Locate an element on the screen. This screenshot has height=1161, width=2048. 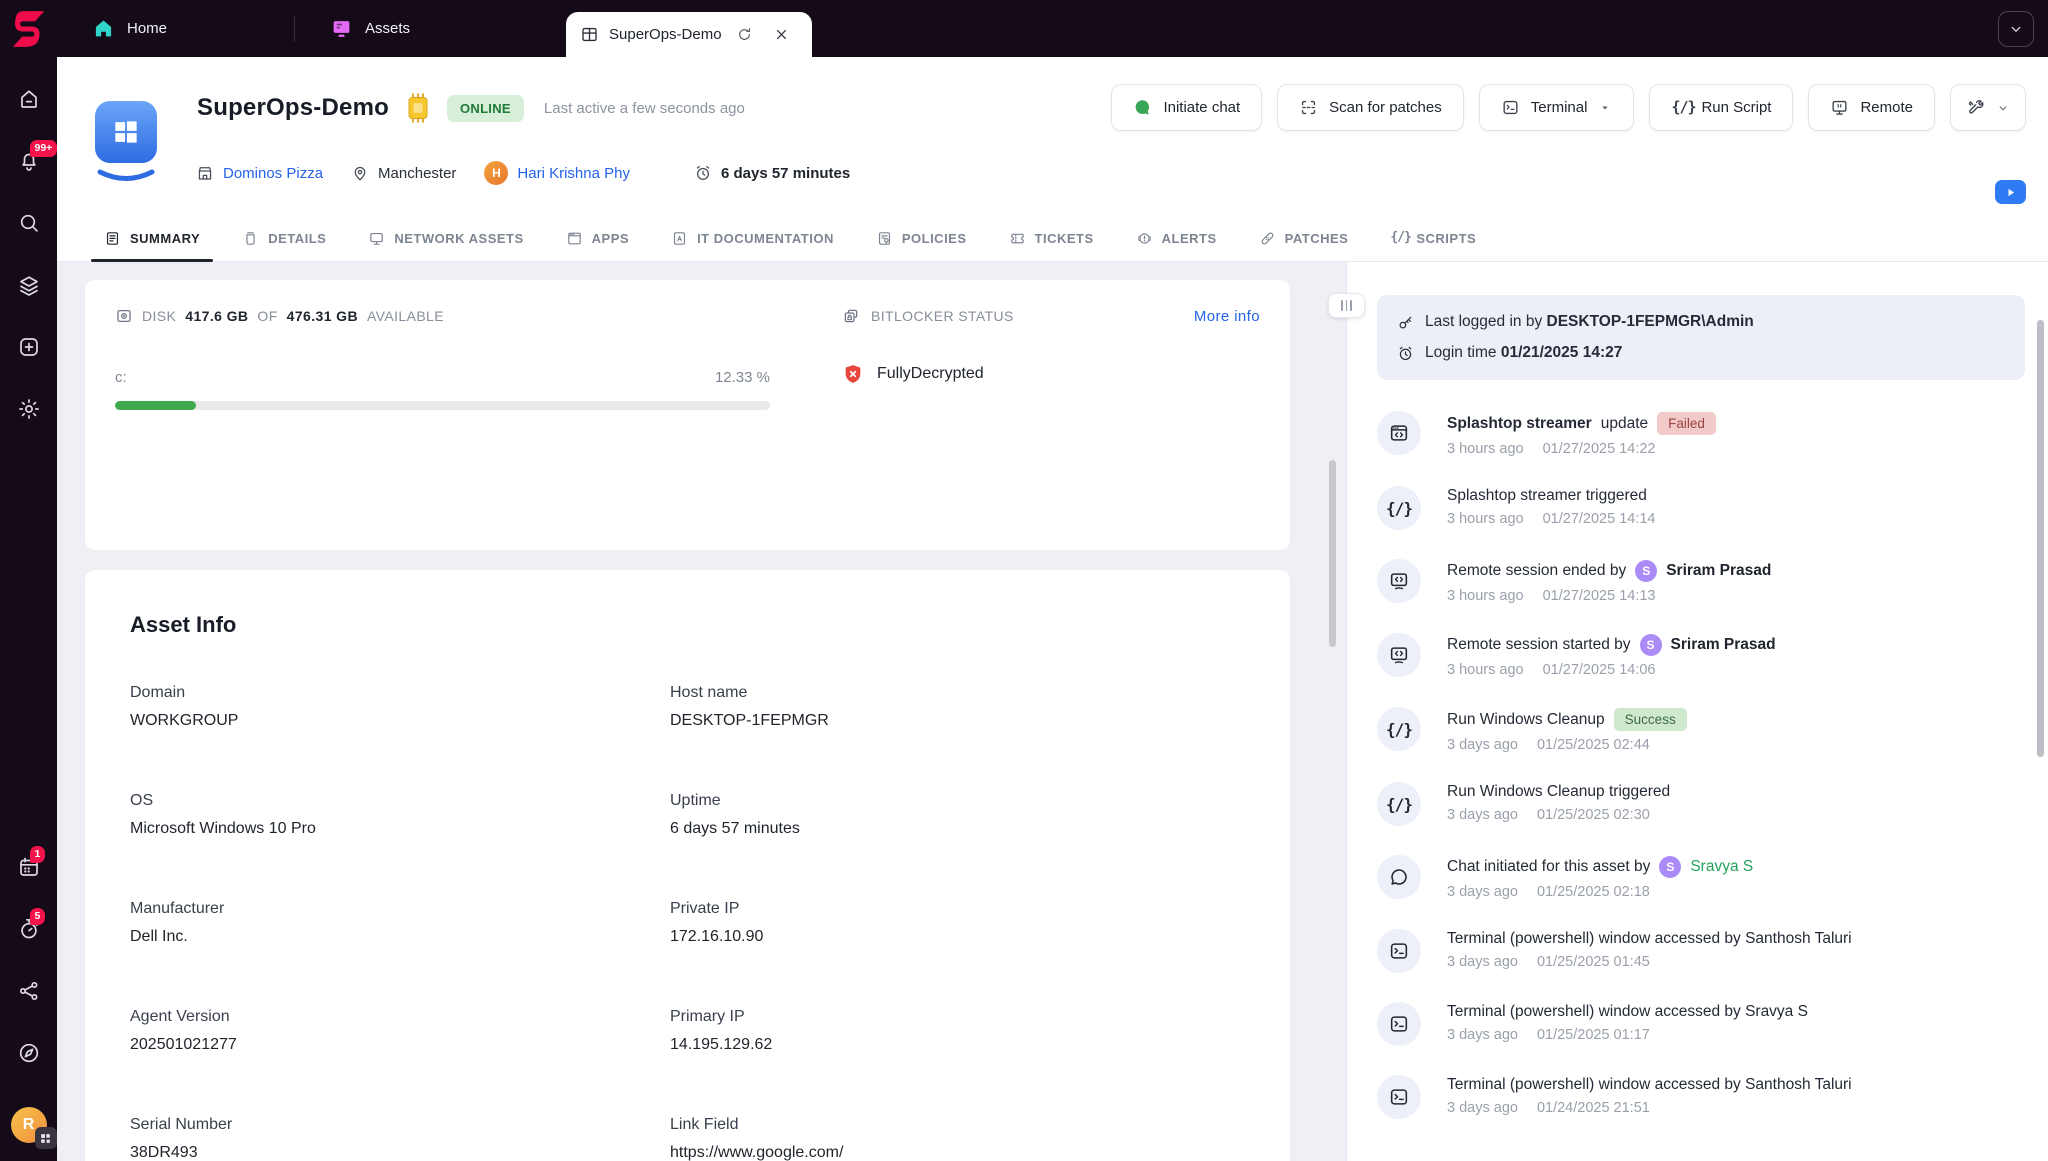
remote-button: Remote is located at coordinates (1871, 107).